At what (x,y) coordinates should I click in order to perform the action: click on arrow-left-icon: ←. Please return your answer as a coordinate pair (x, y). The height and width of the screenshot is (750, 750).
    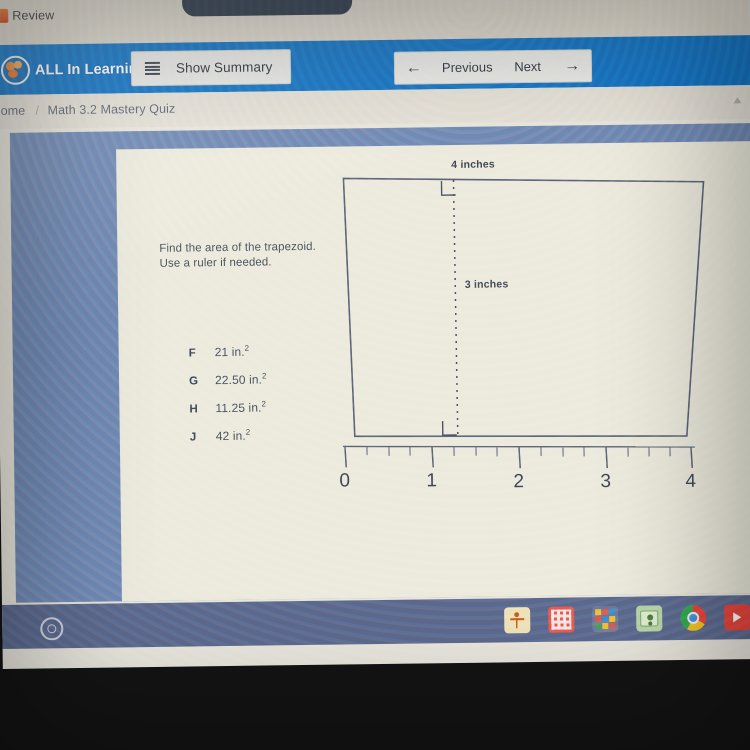
    Looking at the image, I should click on (414, 67).